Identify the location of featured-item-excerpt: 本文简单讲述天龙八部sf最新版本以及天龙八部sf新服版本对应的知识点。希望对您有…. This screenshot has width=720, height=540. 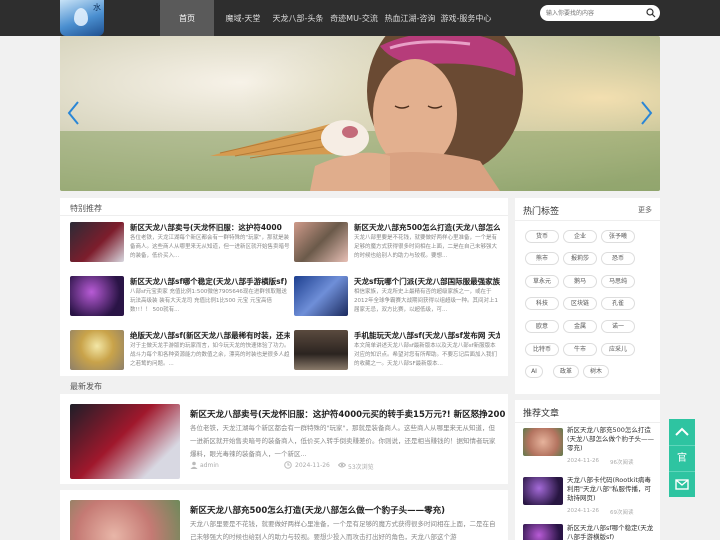
(426, 355).